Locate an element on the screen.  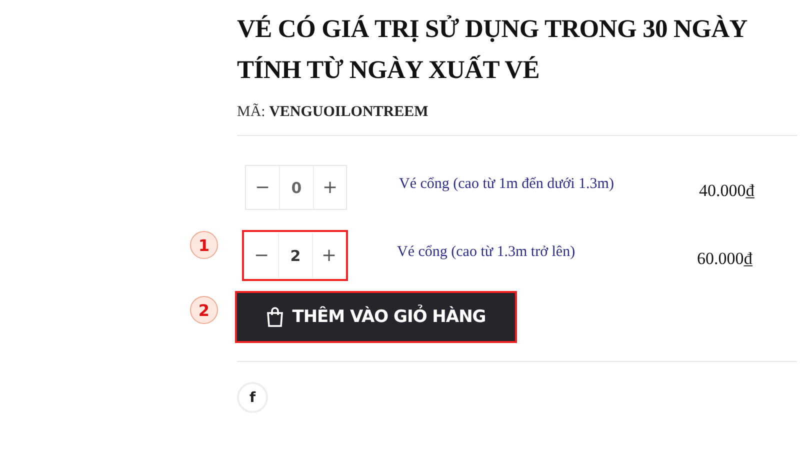
facebook-share-button: f is located at coordinates (252, 397).